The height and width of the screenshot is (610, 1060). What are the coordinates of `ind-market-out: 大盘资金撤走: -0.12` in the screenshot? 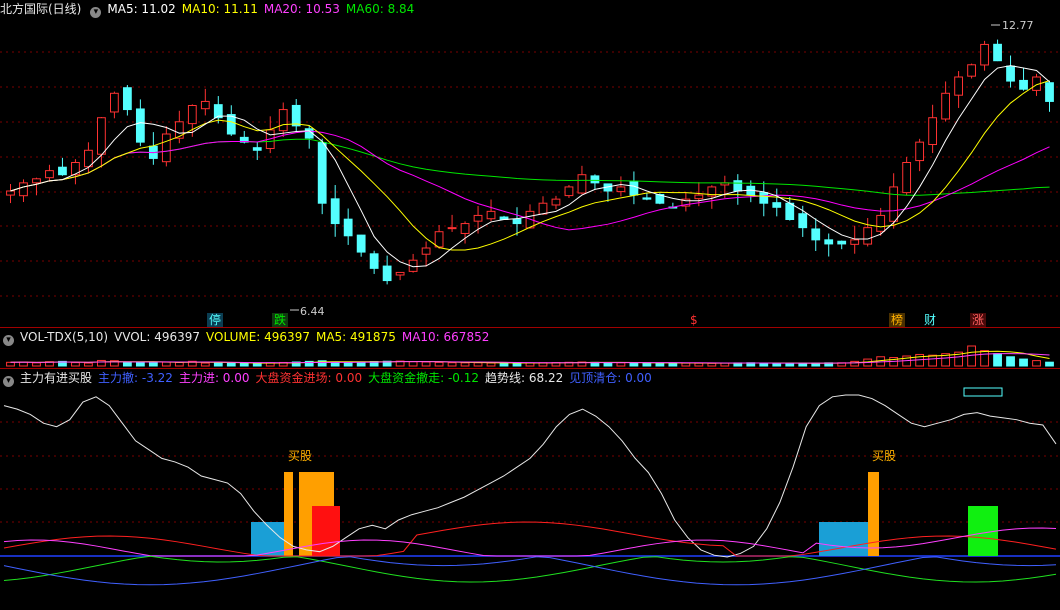 It's located at (424, 378).